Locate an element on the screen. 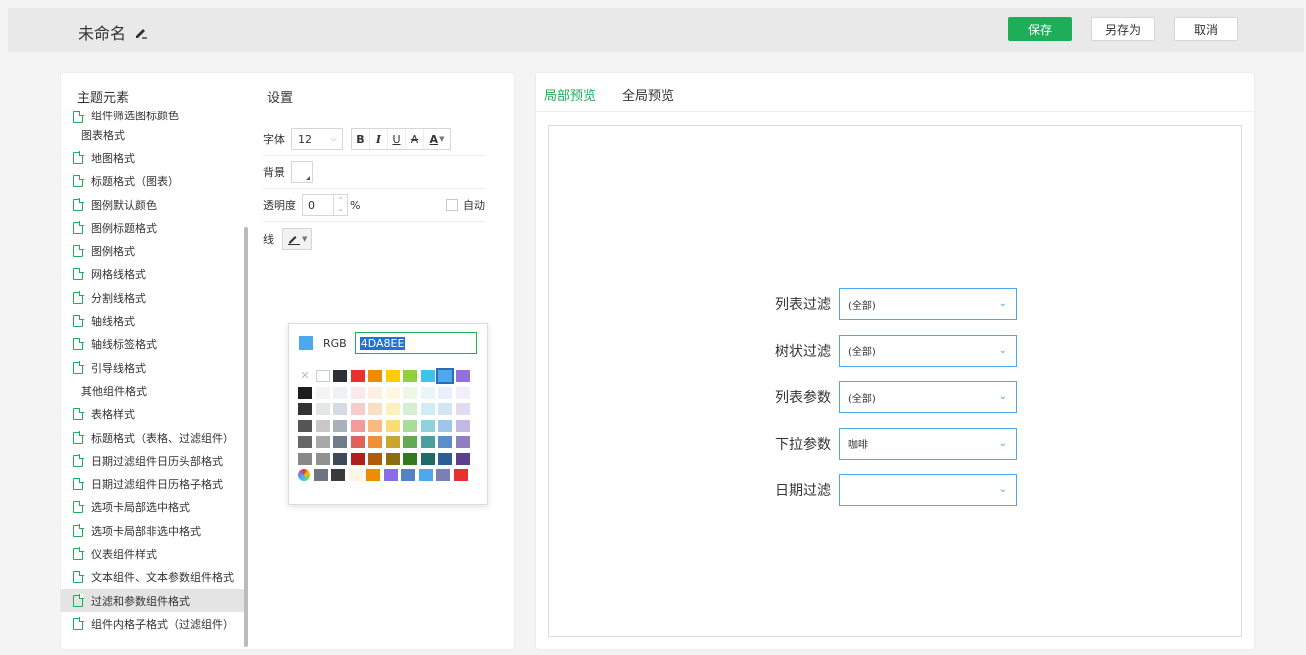 This screenshot has height=655, width=1306. stepper-down-icon: ⌄ is located at coordinates (341, 209).